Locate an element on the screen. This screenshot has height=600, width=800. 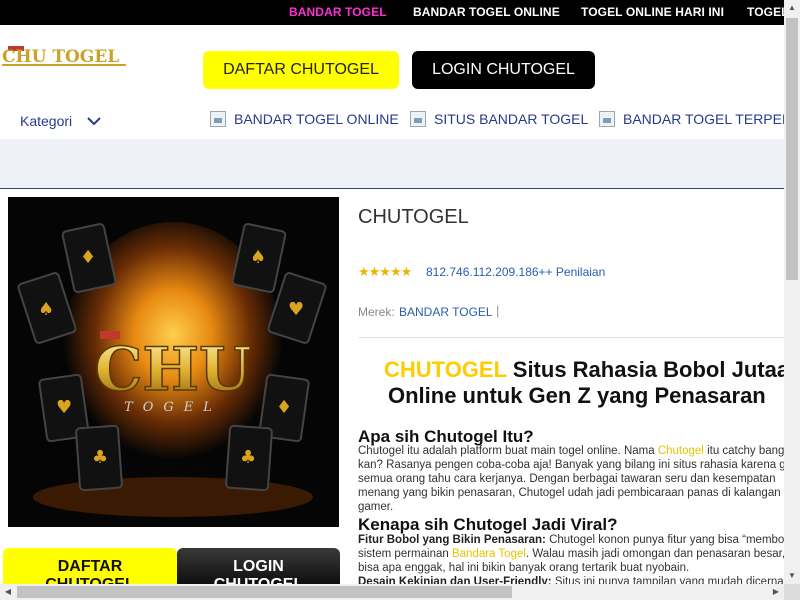
product-title: CHUTOGEL is located at coordinates (413, 217).